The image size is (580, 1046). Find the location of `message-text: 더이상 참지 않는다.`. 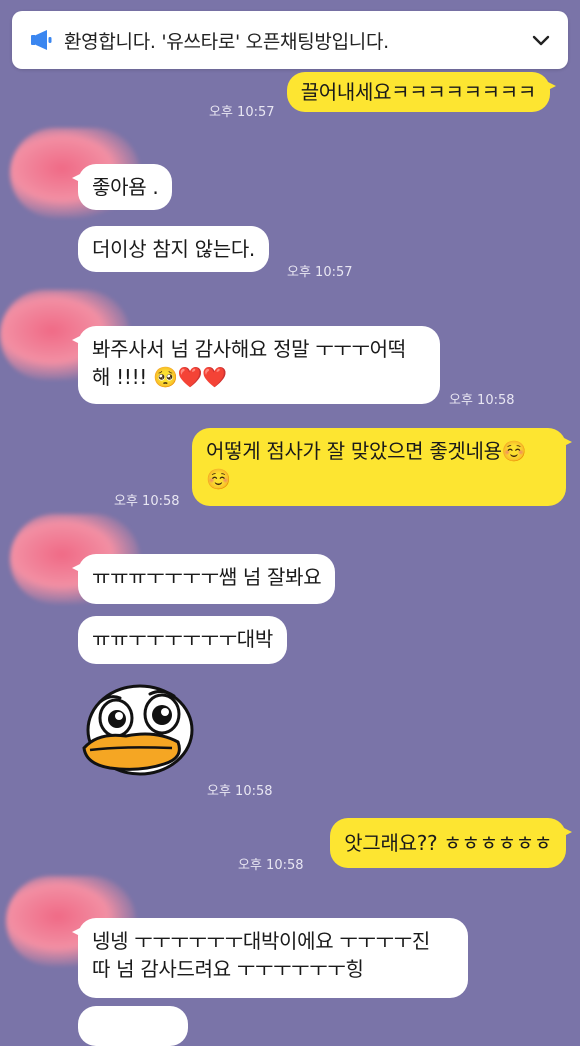

message-text: 더이상 참지 않는다. is located at coordinates (173, 249).